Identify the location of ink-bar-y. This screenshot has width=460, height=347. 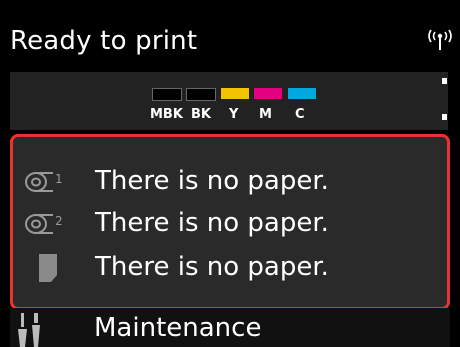
(235, 93).